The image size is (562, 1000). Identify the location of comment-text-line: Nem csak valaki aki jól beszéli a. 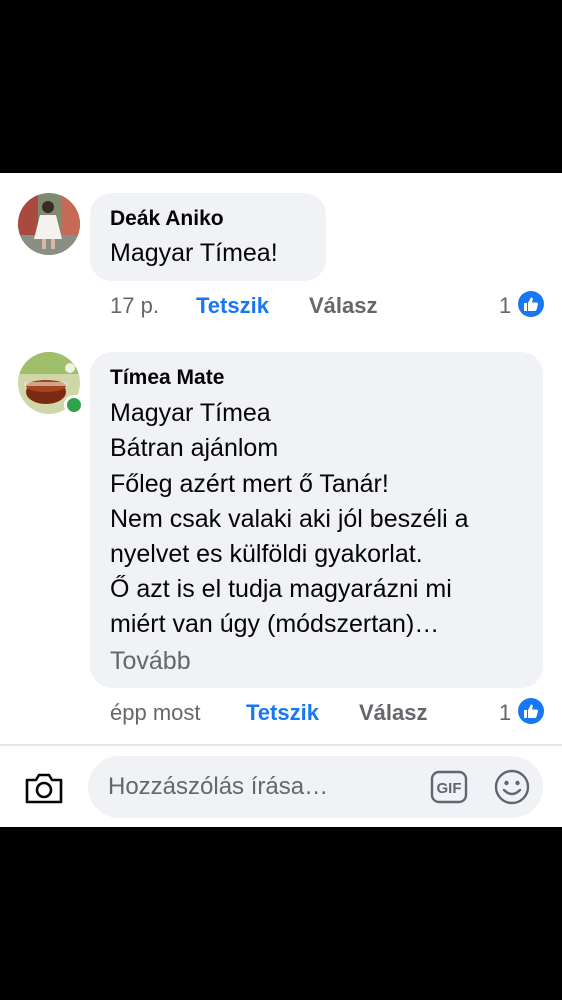
(289, 519).